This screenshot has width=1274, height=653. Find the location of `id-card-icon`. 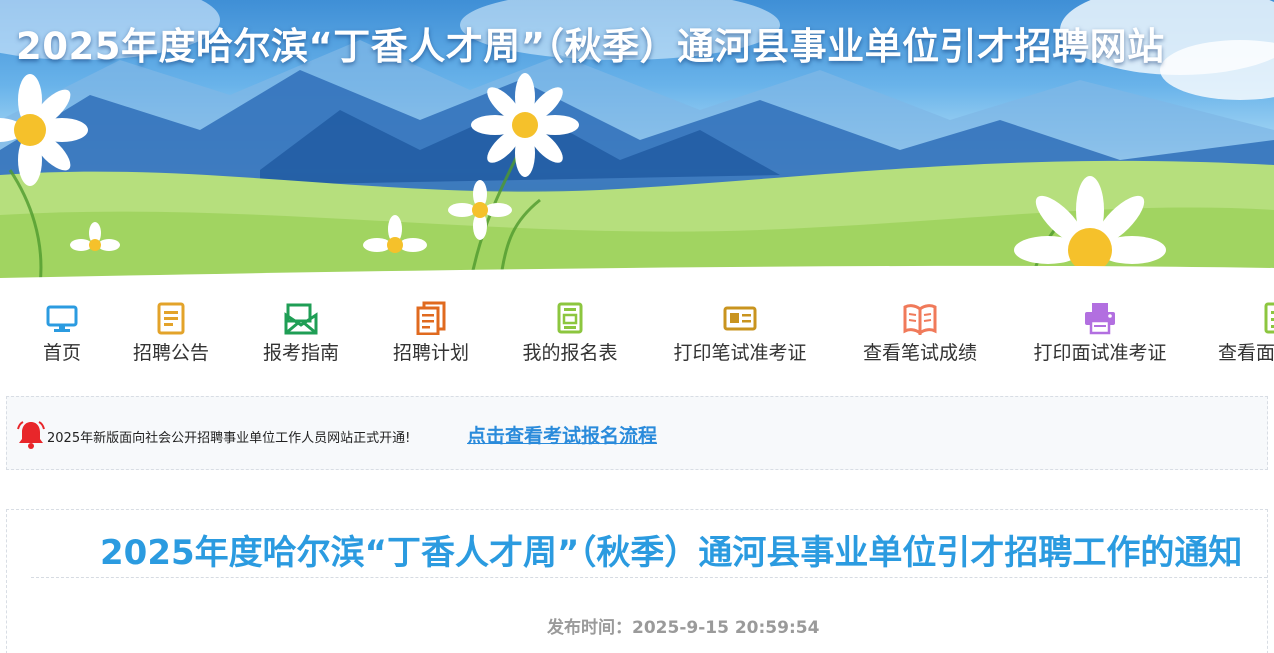

id-card-icon is located at coordinates (740, 318).